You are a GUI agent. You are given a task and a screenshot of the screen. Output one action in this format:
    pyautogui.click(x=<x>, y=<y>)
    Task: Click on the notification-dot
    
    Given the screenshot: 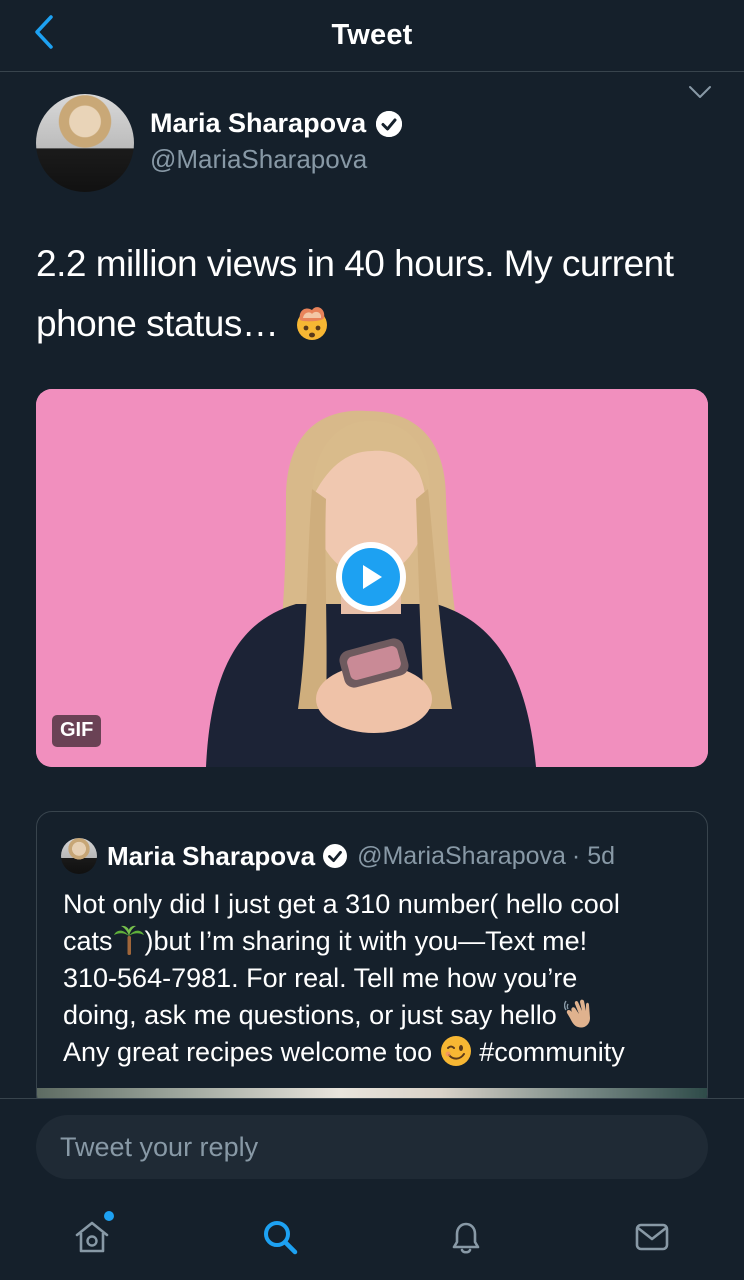 What is the action you would take?
    pyautogui.click(x=109, y=1216)
    